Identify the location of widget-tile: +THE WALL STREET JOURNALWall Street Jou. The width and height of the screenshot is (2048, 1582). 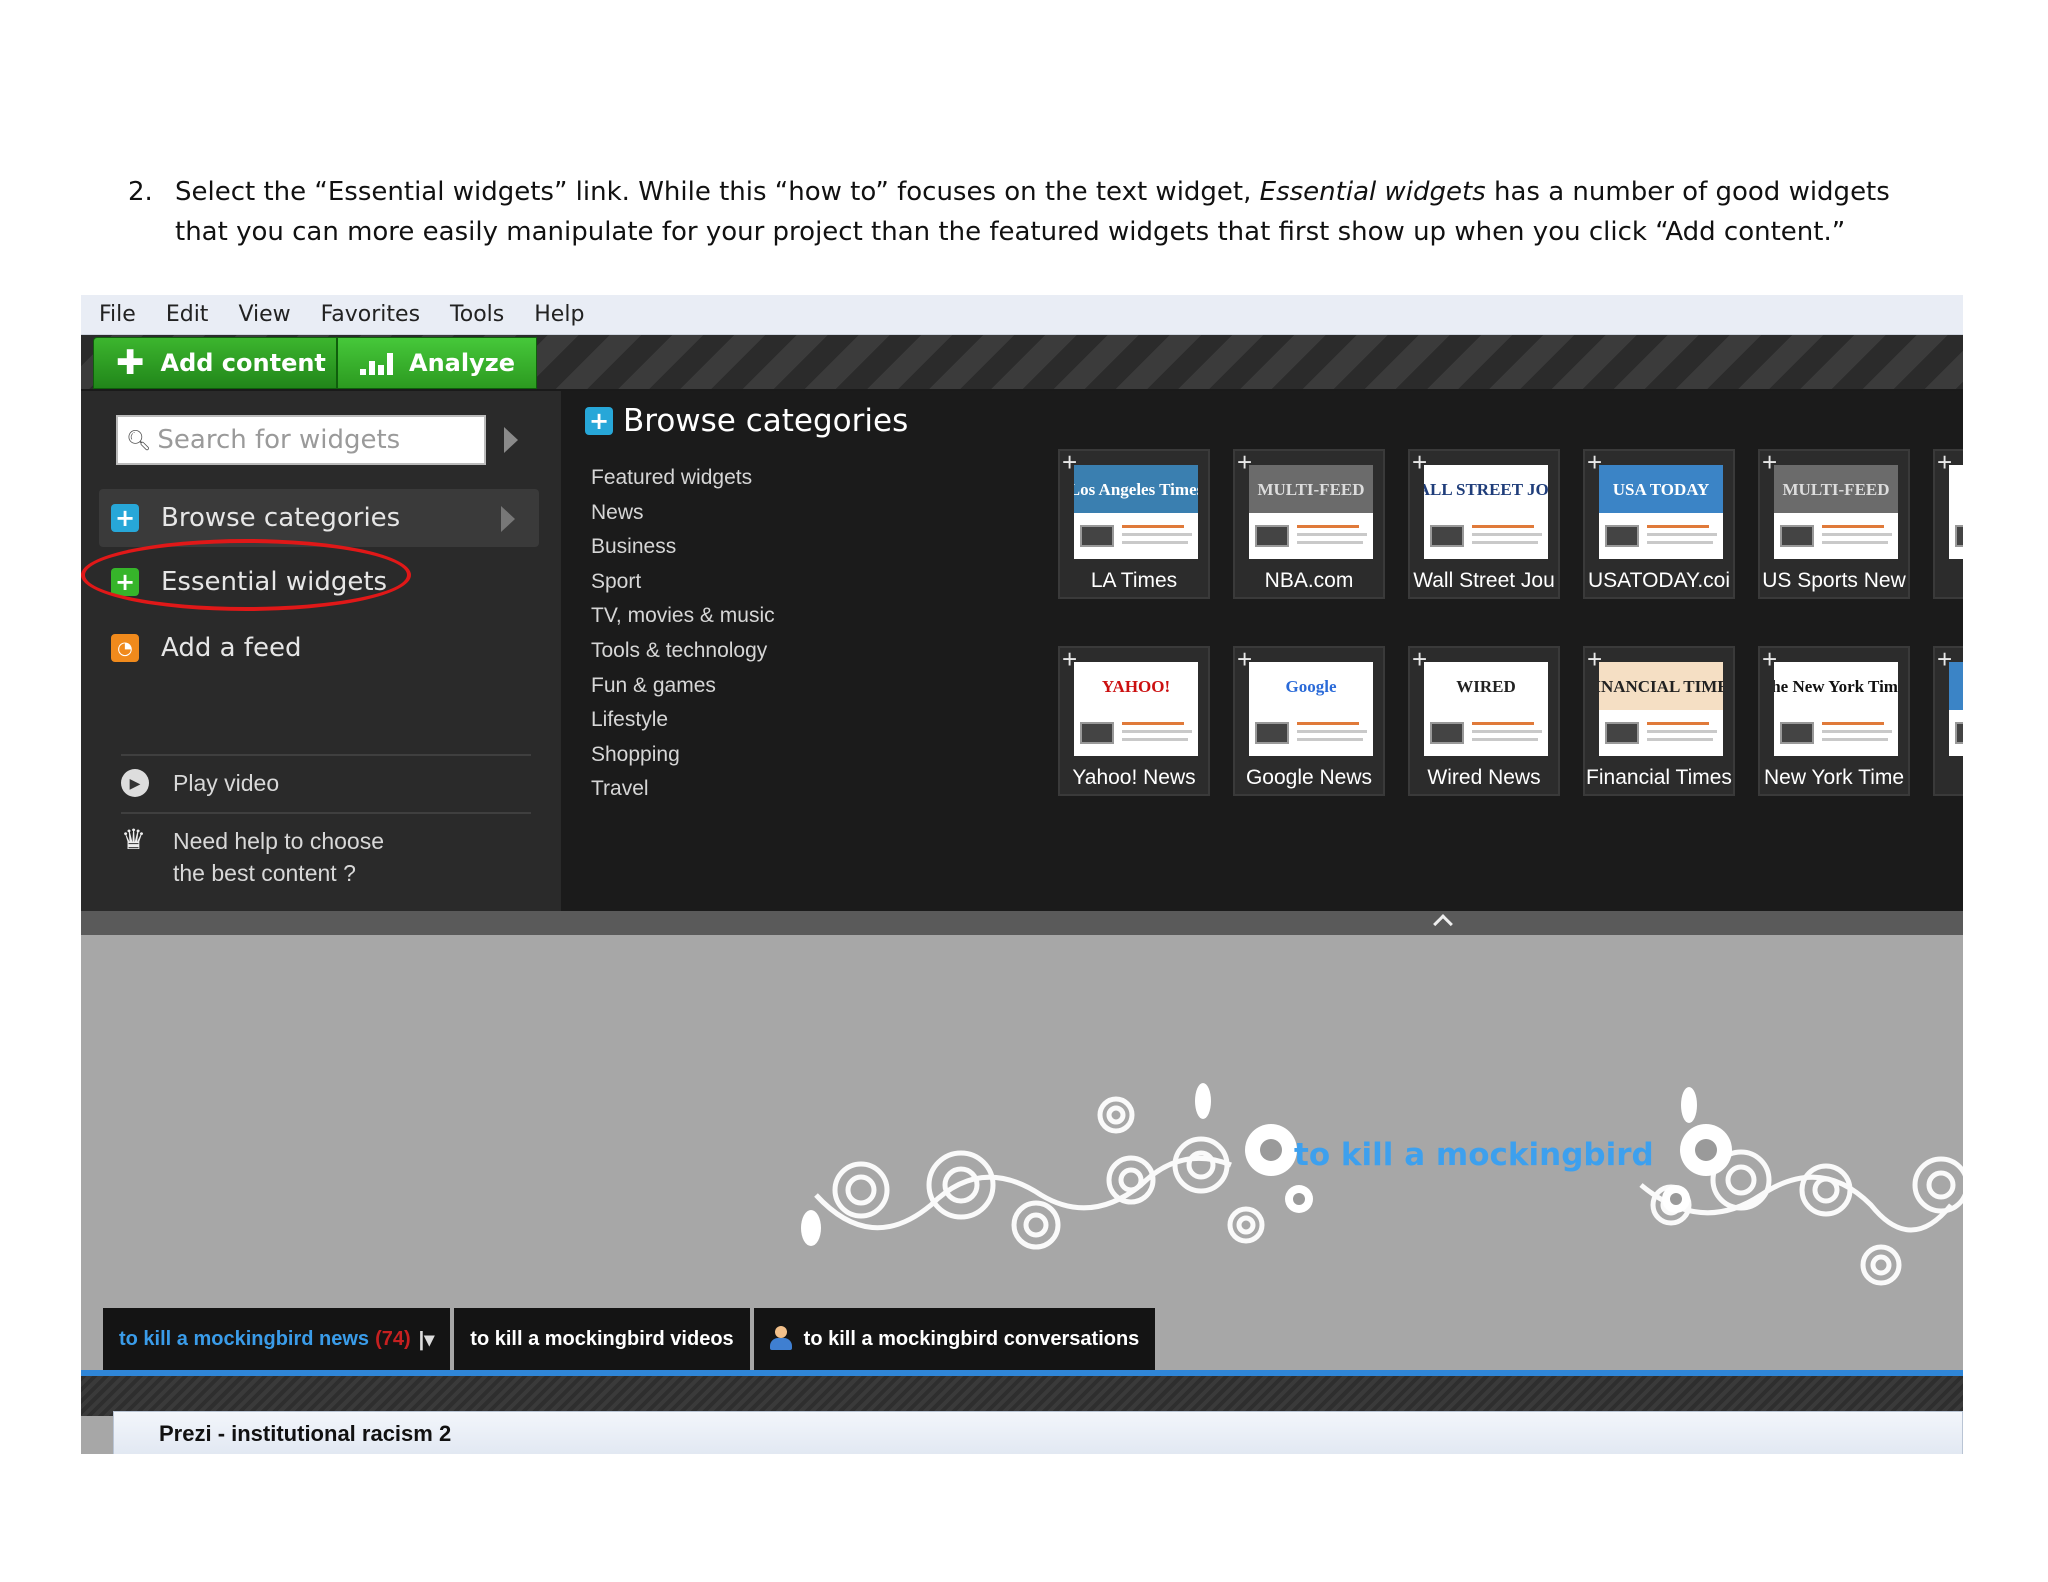
(1484, 523).